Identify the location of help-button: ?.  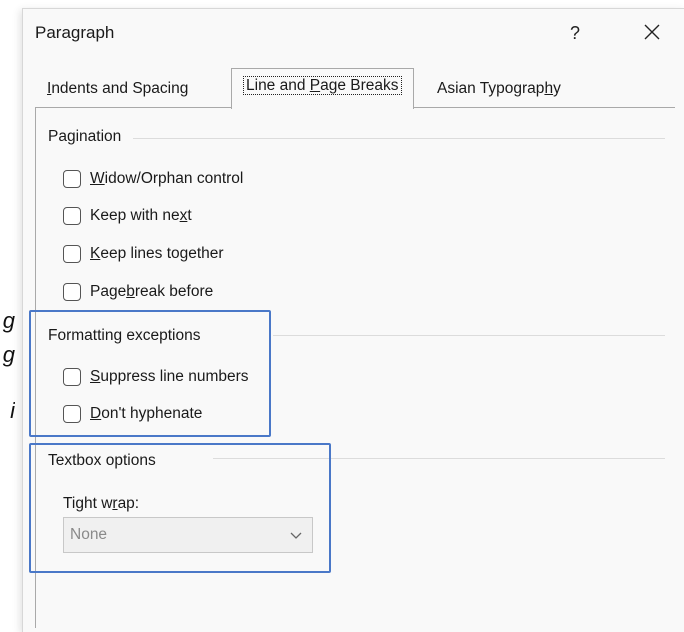
(575, 33).